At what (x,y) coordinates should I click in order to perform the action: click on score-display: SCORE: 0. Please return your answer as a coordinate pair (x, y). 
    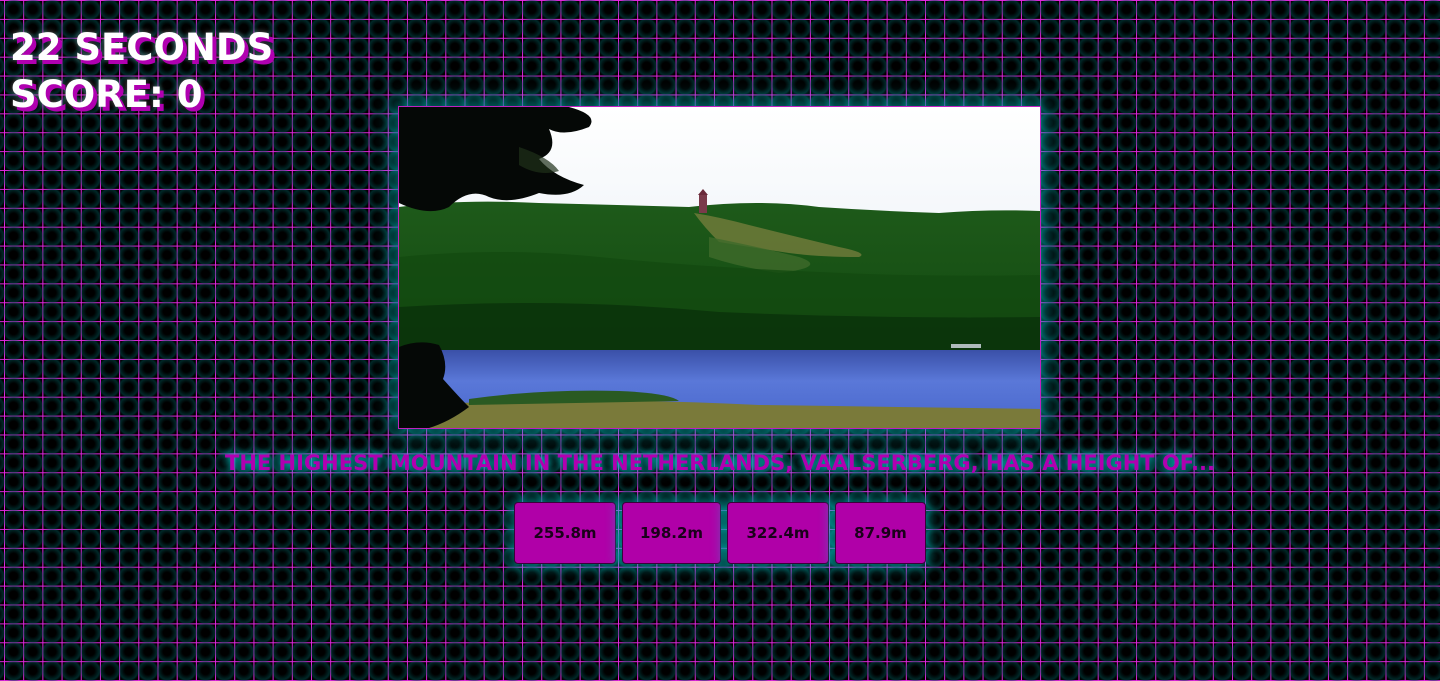
    Looking at the image, I should click on (106, 94).